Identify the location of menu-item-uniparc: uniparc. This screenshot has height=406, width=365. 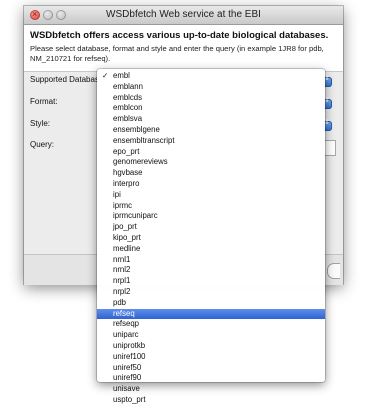
(211, 335).